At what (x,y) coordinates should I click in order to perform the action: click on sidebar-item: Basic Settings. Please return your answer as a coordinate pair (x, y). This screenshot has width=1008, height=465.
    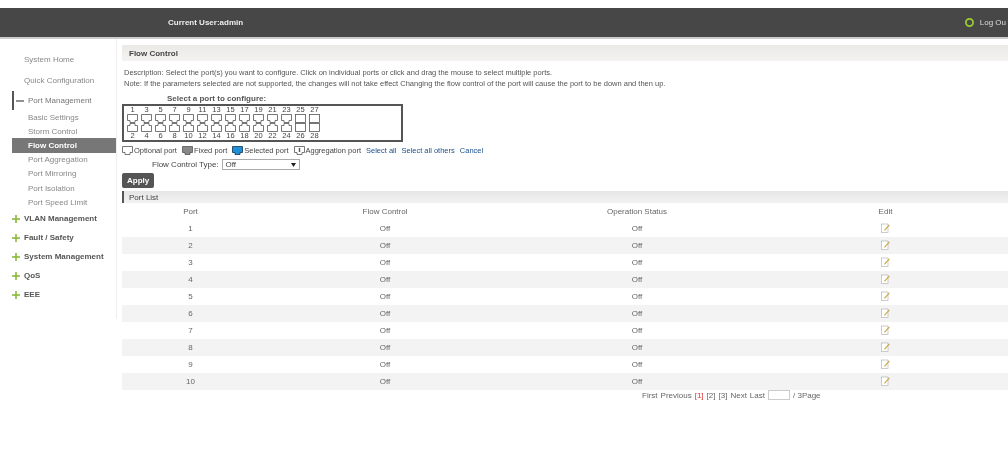
    Looking at the image, I should click on (58, 117).